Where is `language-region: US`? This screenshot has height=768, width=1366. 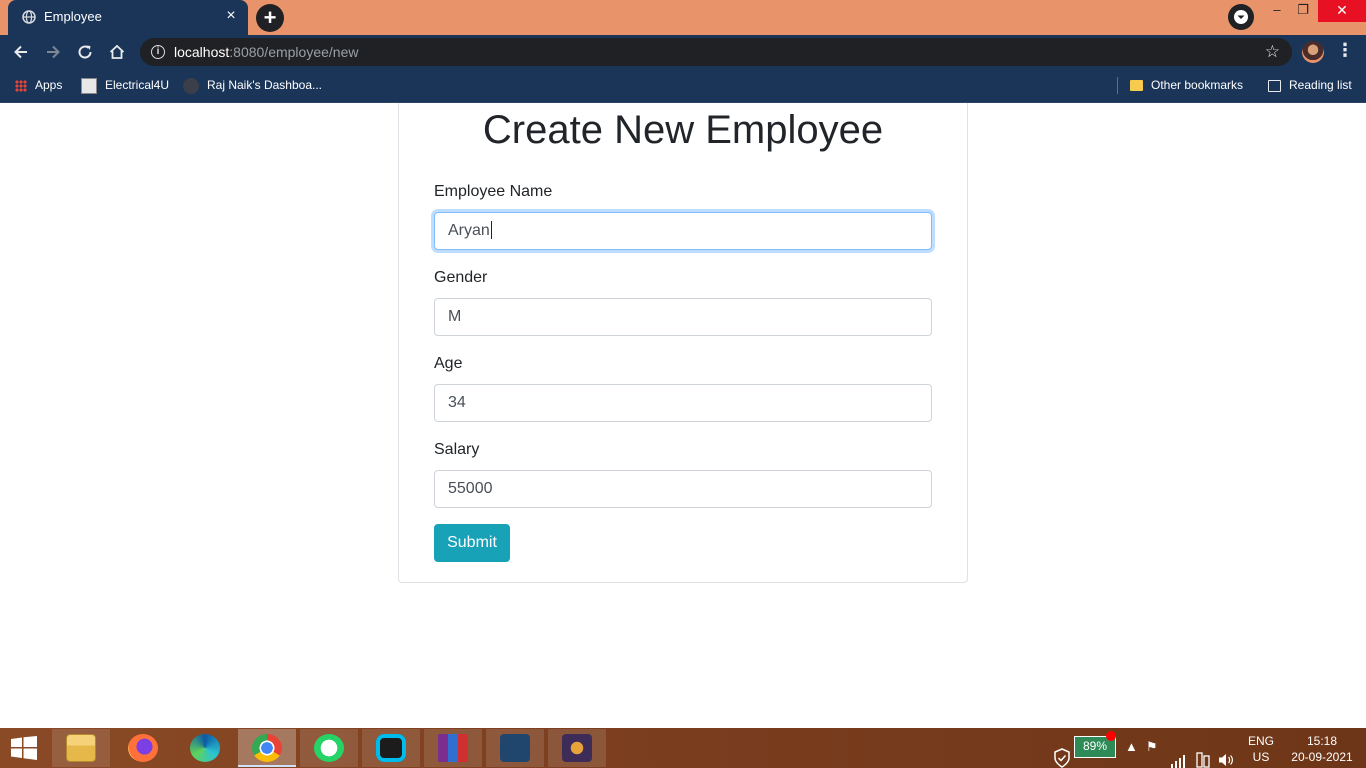 language-region: US is located at coordinates (1261, 757).